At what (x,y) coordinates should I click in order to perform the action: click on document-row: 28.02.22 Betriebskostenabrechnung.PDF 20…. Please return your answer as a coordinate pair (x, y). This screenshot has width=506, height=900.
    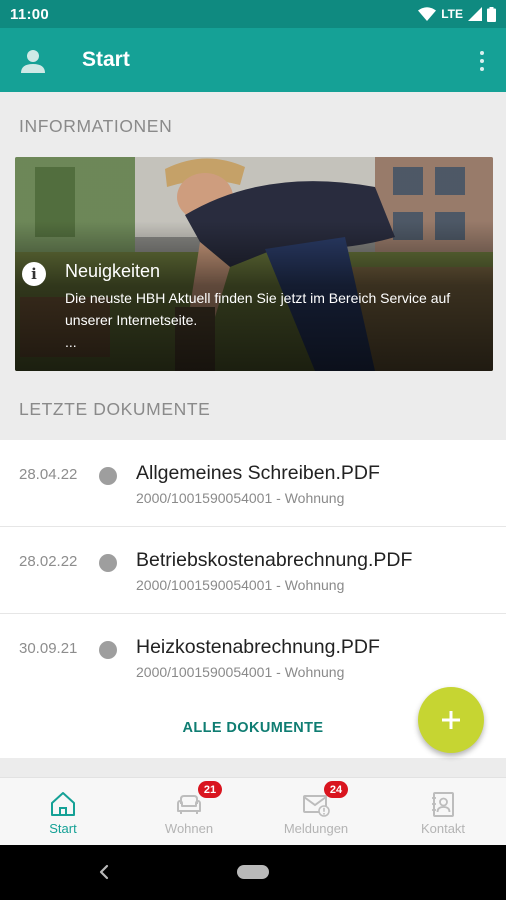
    Looking at the image, I should click on (253, 570).